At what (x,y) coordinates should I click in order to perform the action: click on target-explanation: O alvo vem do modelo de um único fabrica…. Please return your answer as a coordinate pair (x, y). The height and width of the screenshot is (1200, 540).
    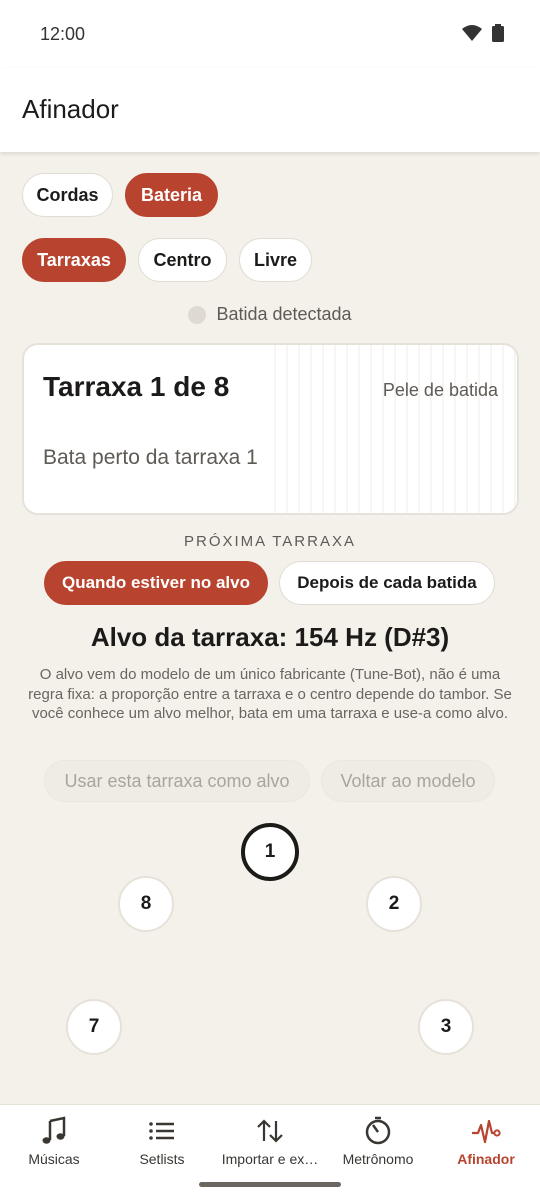
    Looking at the image, I should click on (270, 694).